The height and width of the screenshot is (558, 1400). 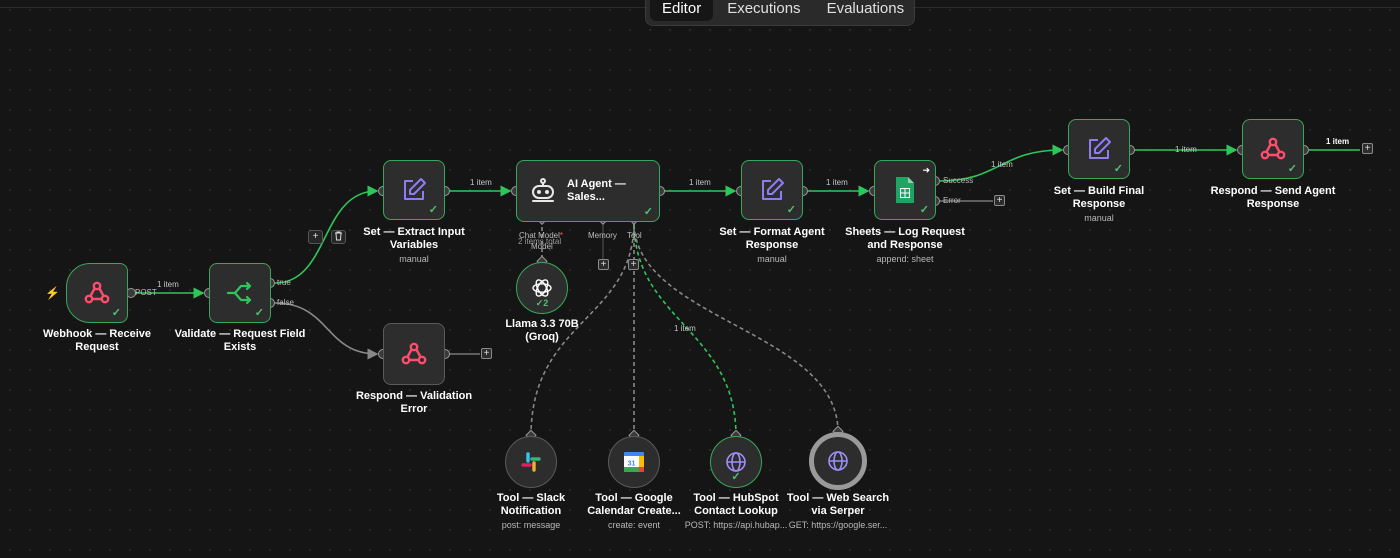 I want to click on add-tool-plus-button: +, so click(x=633, y=264).